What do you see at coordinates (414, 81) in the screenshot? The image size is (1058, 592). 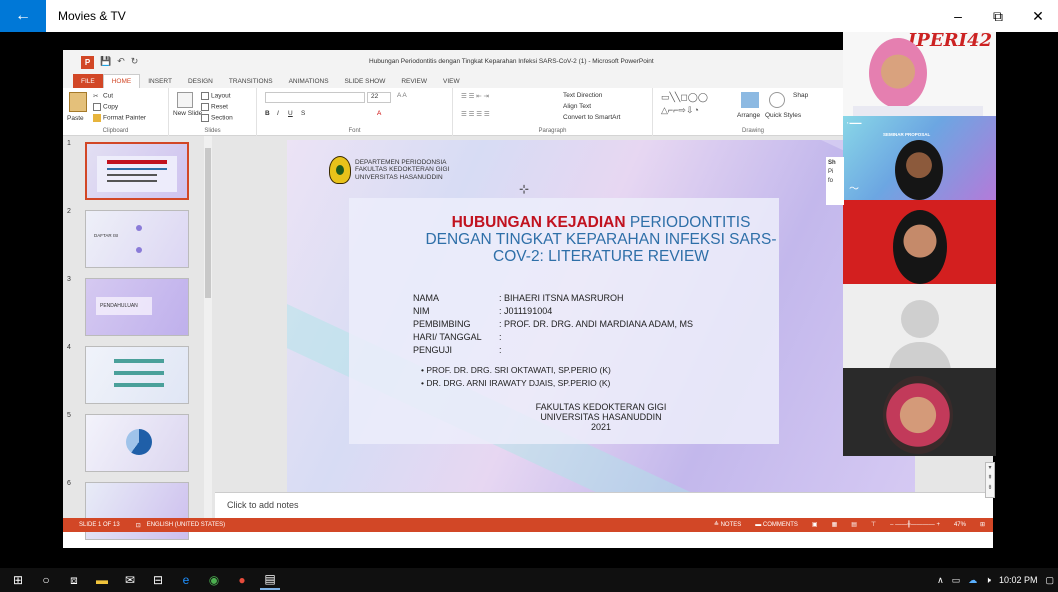 I see `tab-review: REVIEW` at bounding box center [414, 81].